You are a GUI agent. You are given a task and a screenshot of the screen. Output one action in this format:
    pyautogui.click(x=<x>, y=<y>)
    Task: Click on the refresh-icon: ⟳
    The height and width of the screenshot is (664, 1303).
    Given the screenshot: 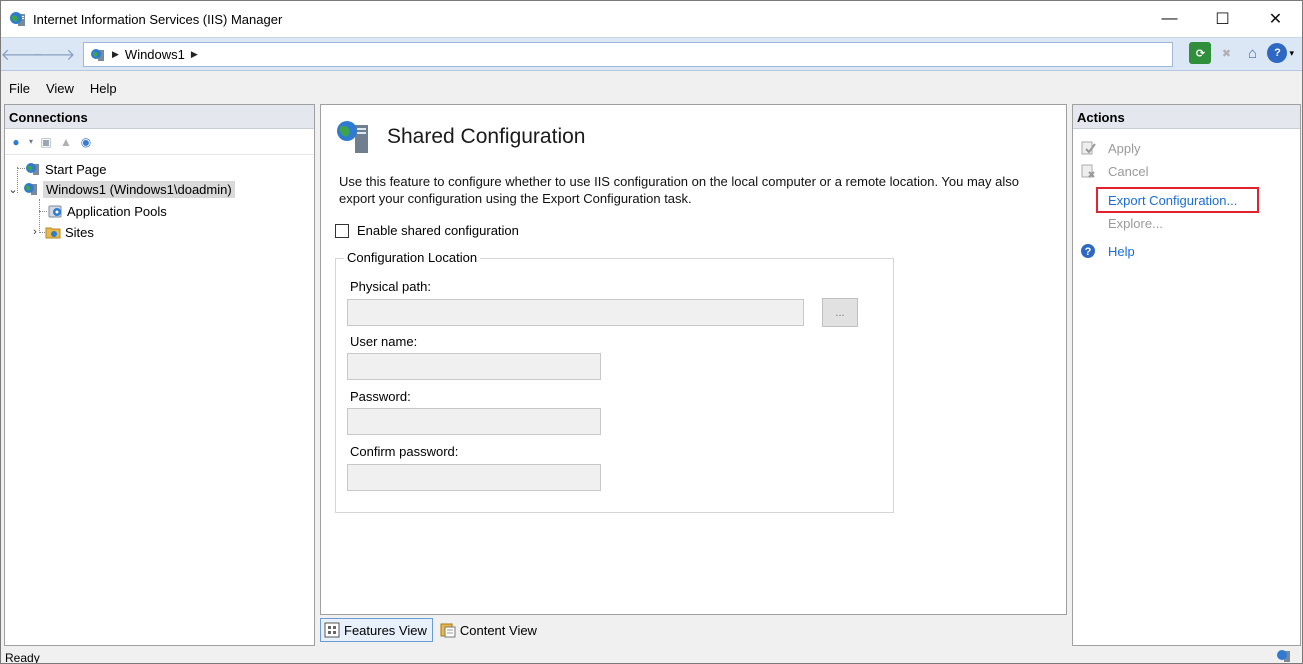 What is the action you would take?
    pyautogui.click(x=1200, y=53)
    